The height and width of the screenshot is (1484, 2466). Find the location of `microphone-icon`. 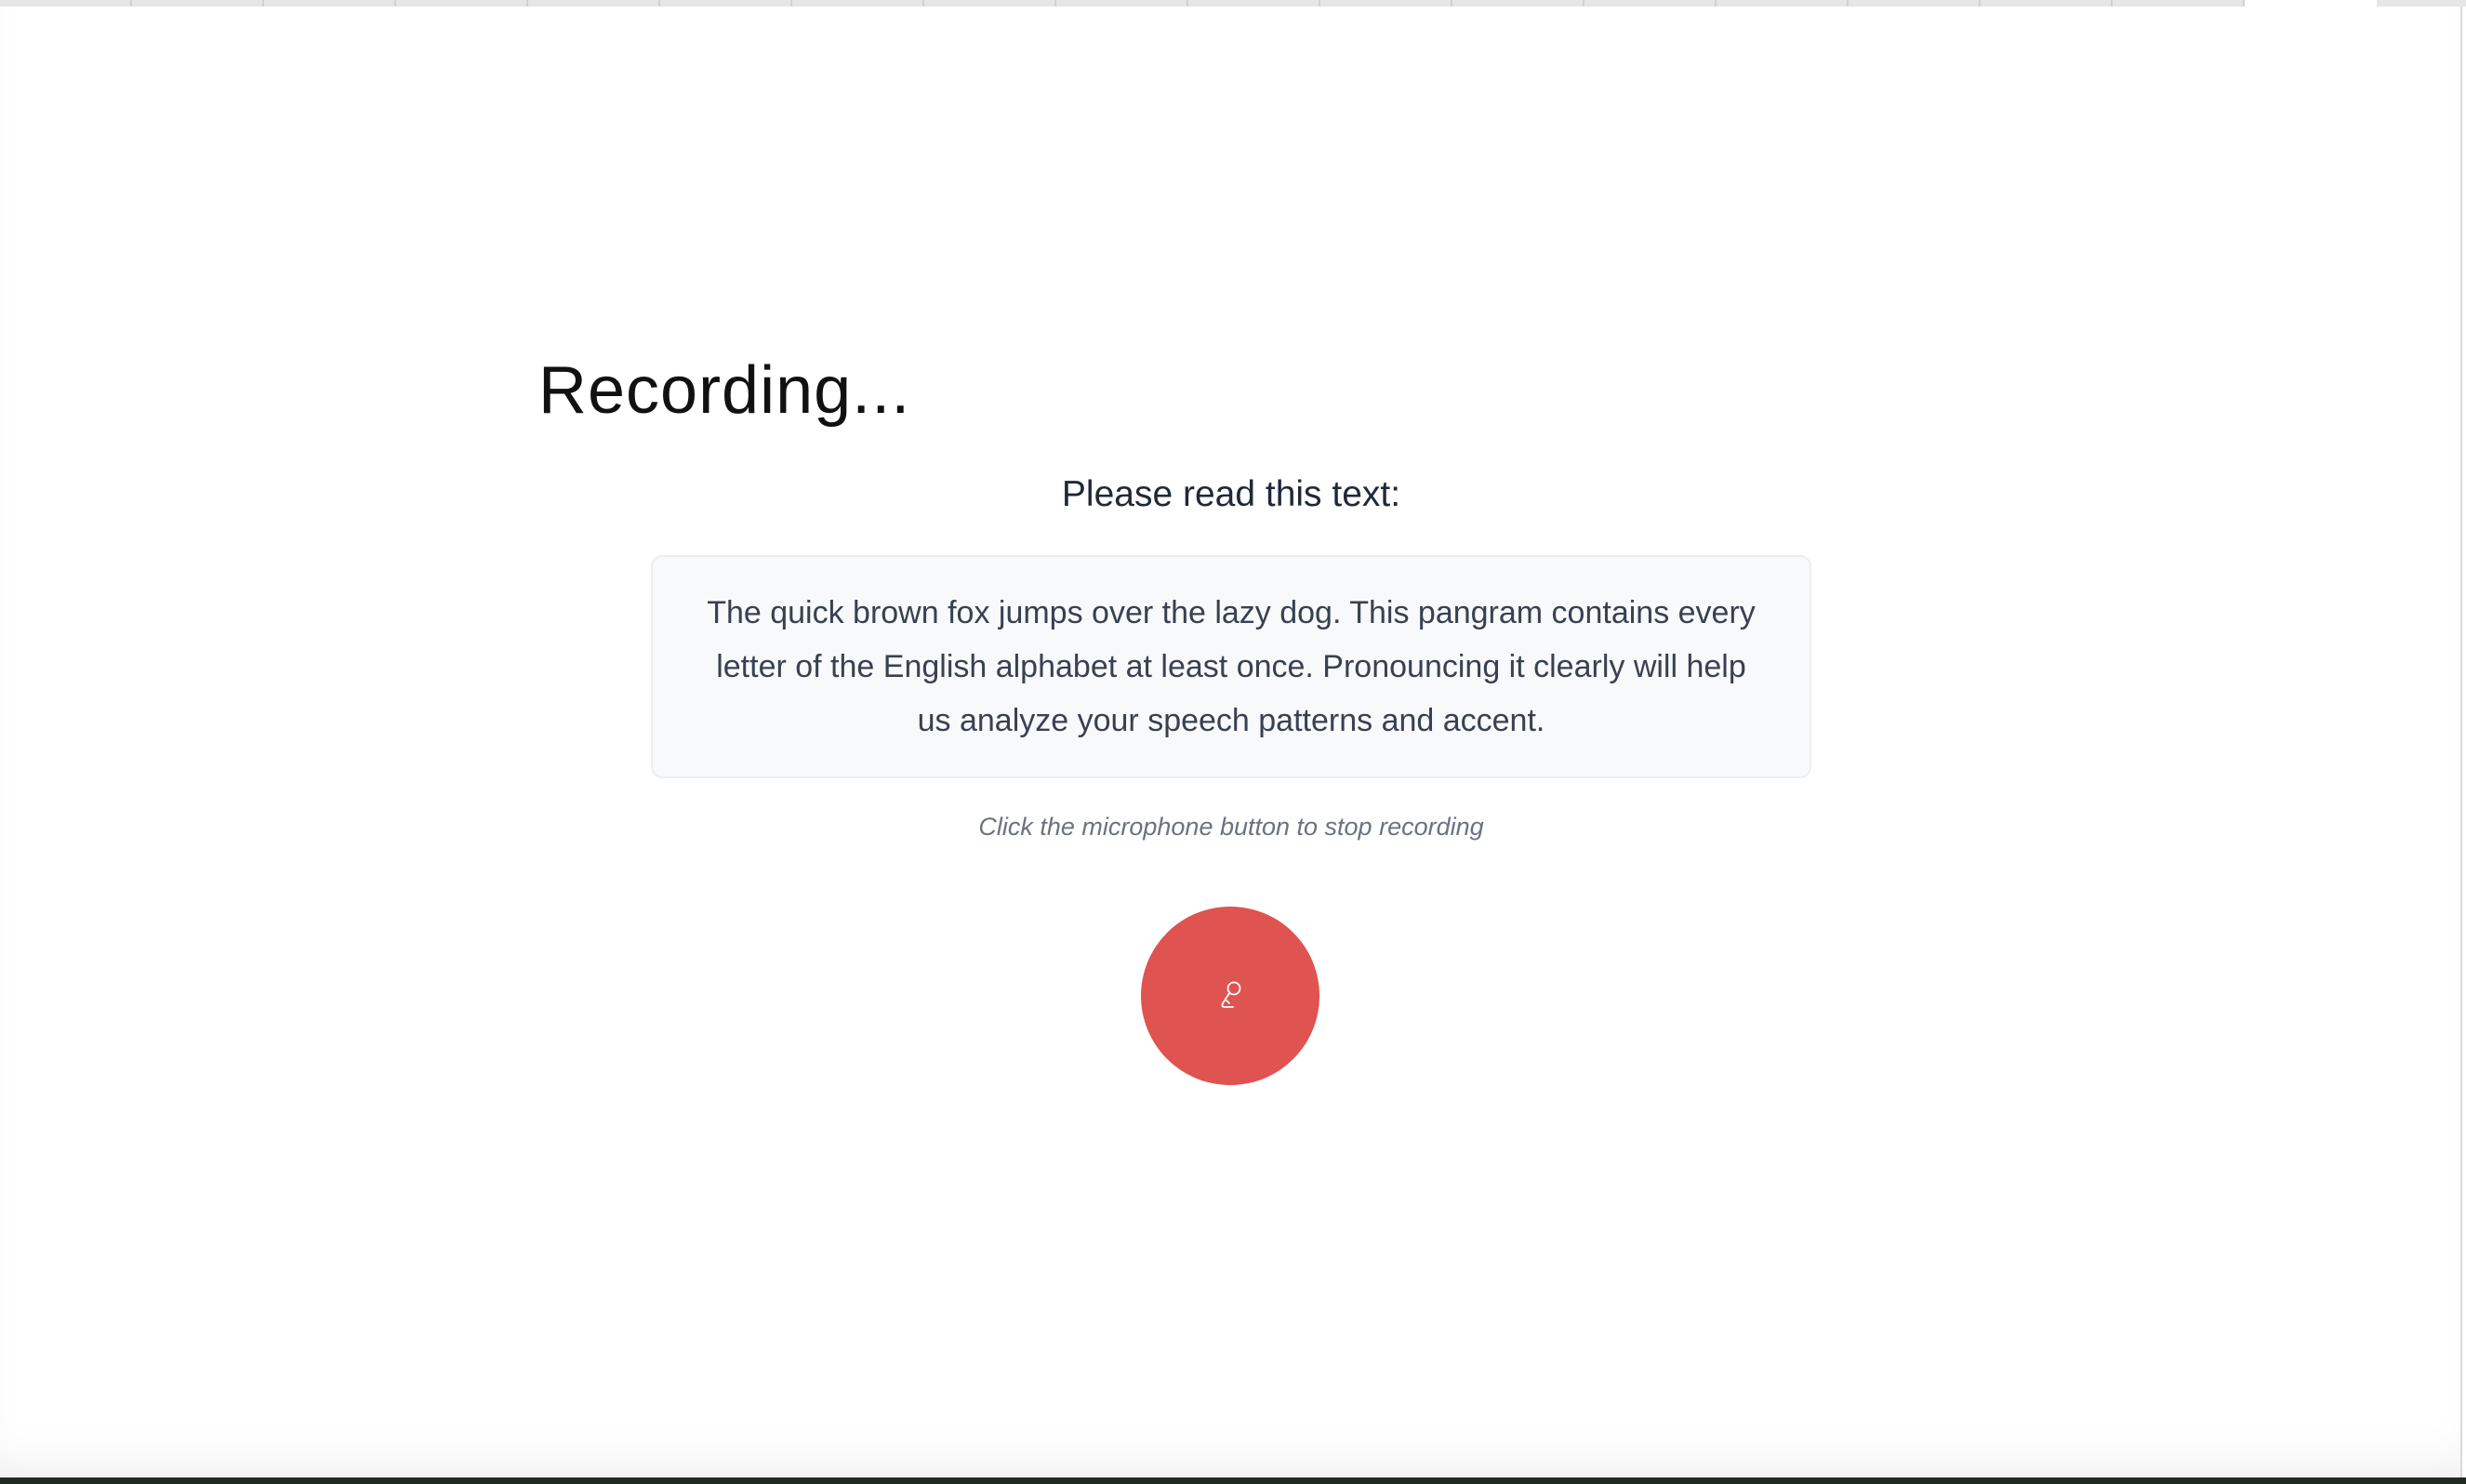

microphone-icon is located at coordinates (1231, 994).